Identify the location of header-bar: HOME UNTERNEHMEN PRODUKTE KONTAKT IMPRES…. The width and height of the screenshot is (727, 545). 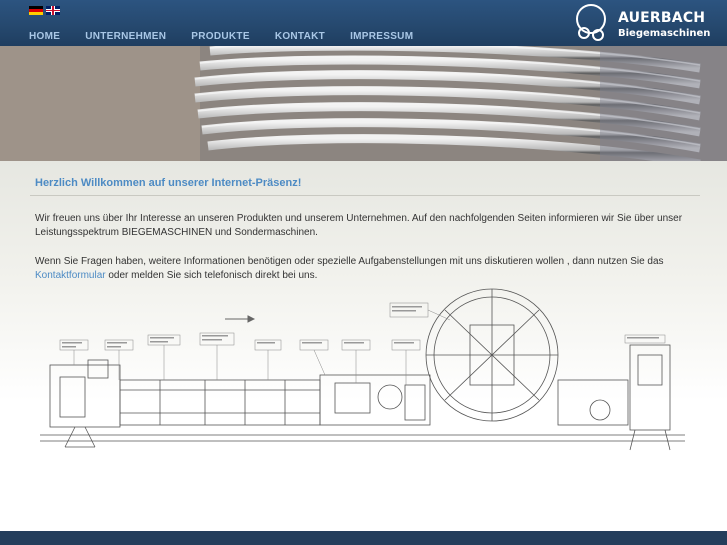
(363, 23).